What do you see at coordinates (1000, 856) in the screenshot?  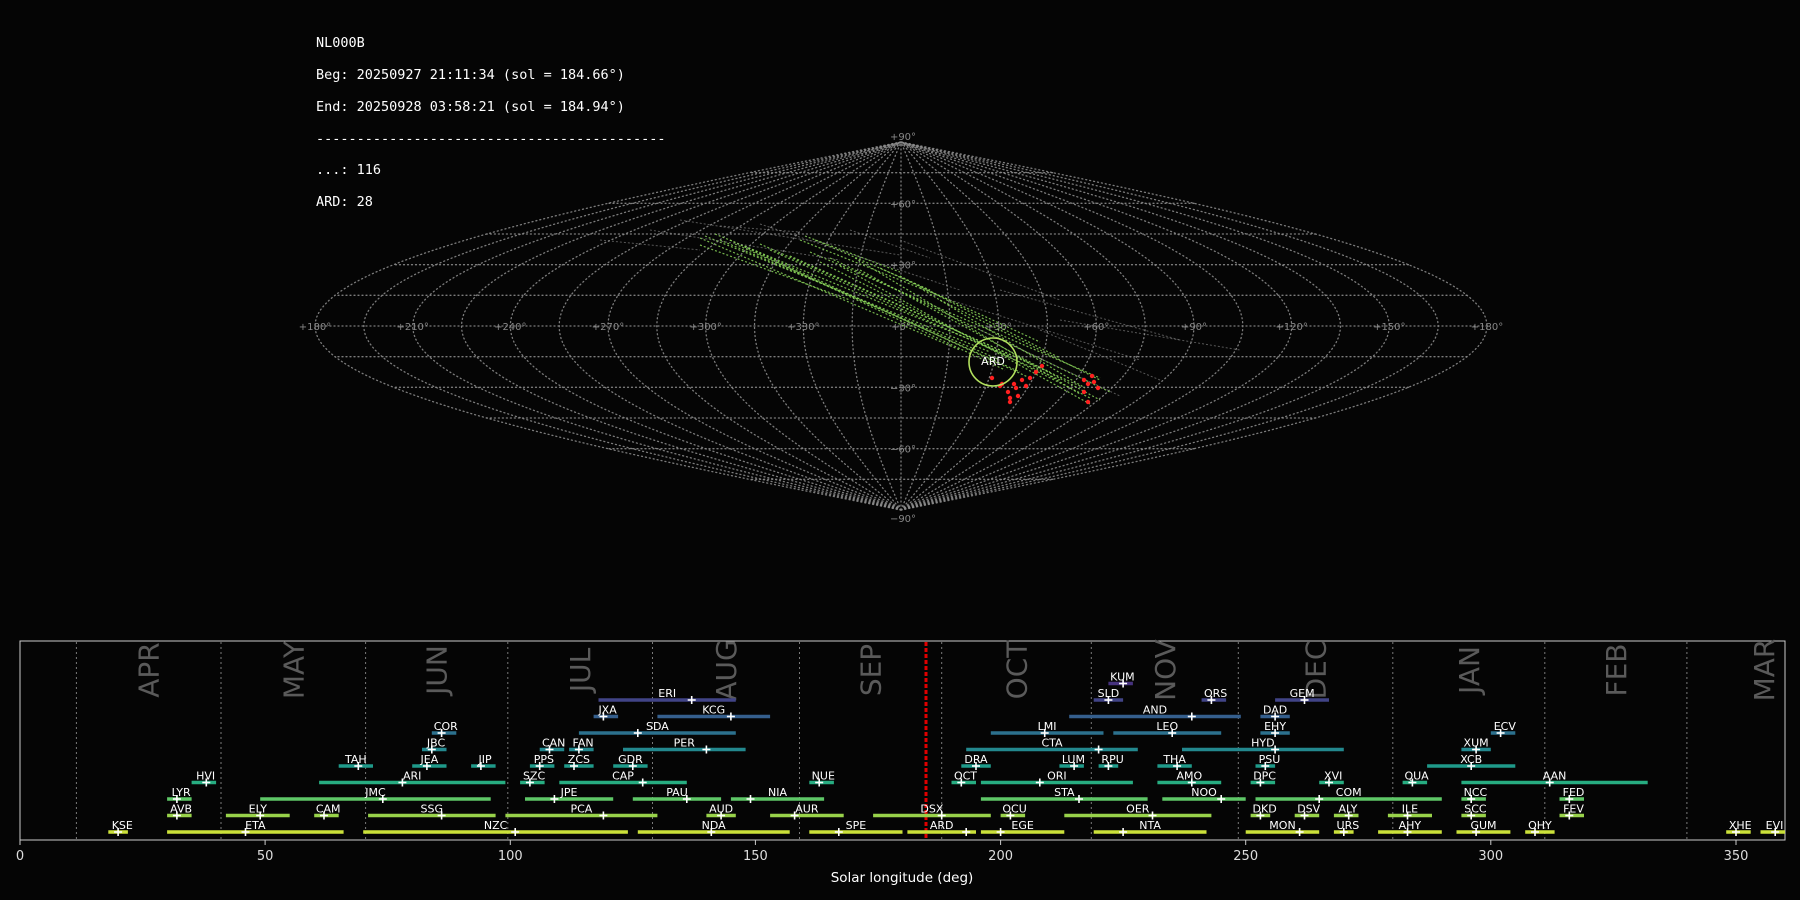 I see `x-tick-label: 200` at bounding box center [1000, 856].